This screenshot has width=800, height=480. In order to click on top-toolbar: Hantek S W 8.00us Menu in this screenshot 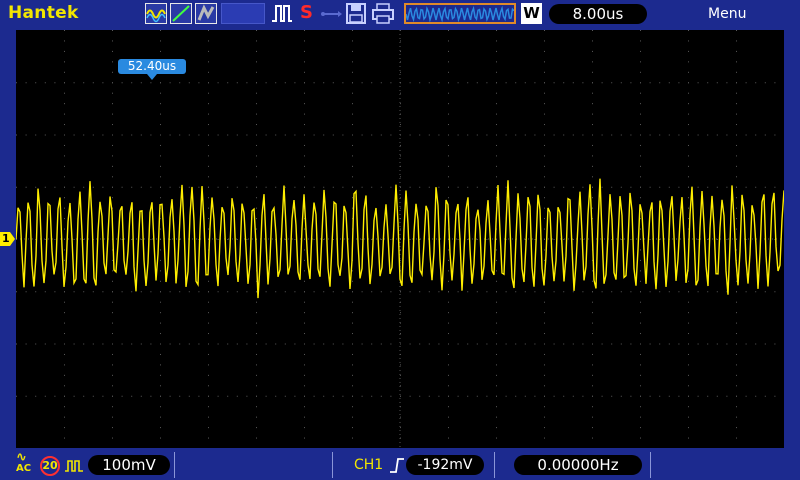, I will do `click(400, 15)`.